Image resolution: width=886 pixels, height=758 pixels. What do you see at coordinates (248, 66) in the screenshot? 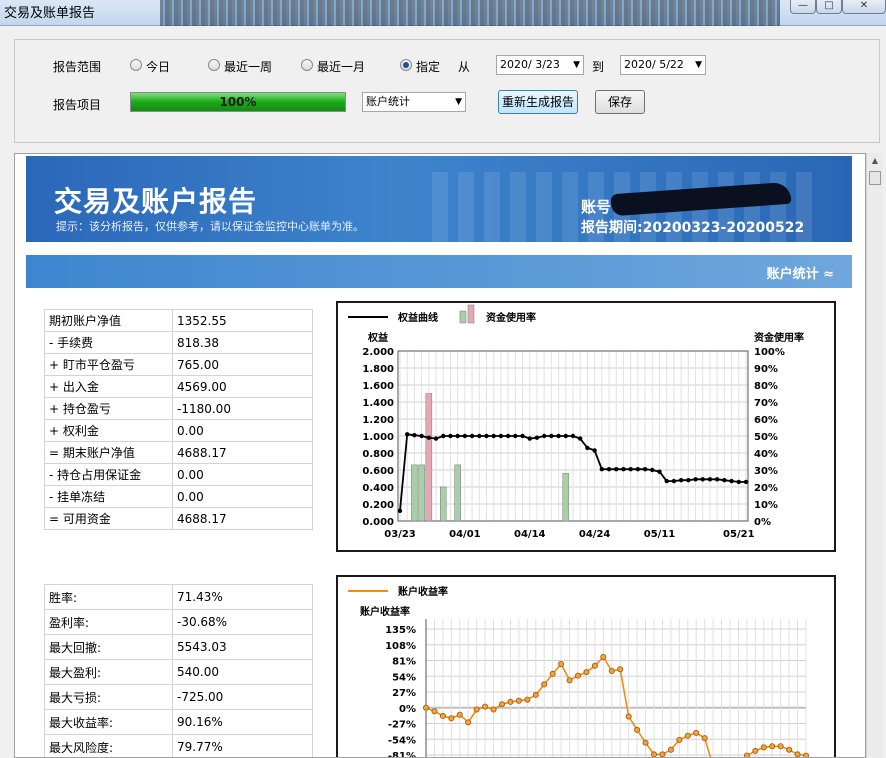
I see `radio-week-label: 最近一周` at bounding box center [248, 66].